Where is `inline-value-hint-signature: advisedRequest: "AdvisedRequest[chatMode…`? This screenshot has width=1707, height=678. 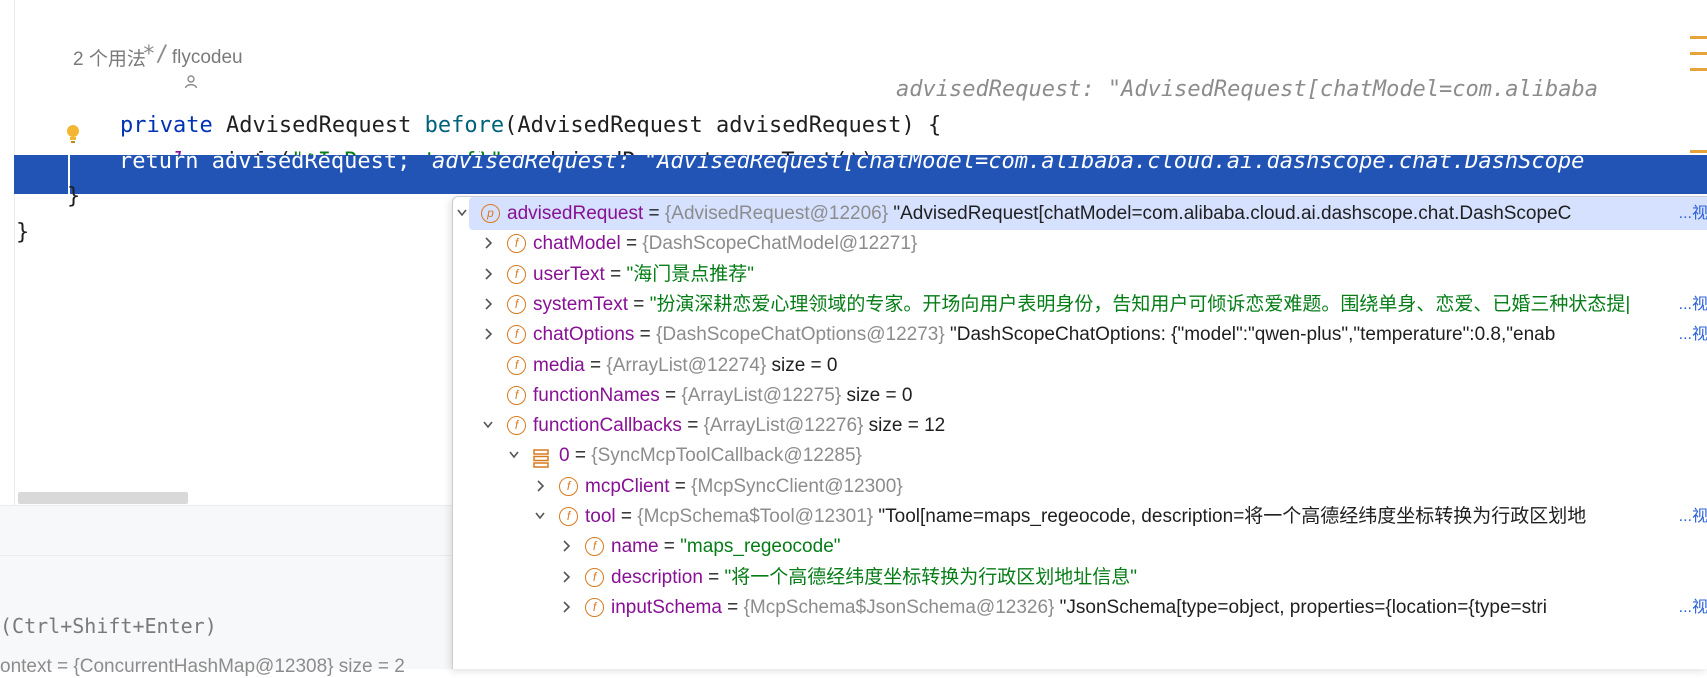 inline-value-hint-signature: advisedRequest: "AdvisedRequest[chatMode… is located at coordinates (1247, 89).